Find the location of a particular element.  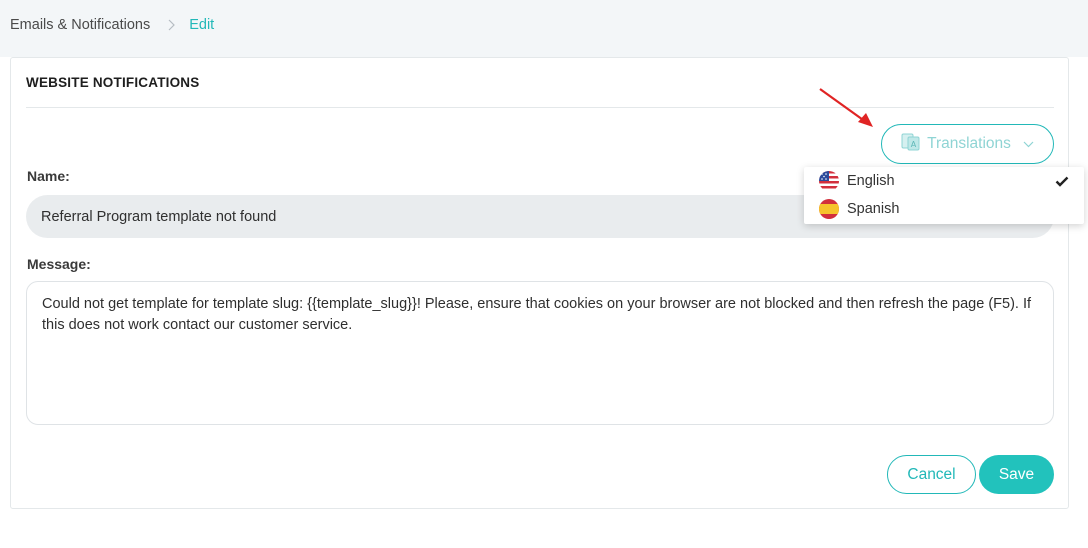

us-flag-icon is located at coordinates (829, 183).